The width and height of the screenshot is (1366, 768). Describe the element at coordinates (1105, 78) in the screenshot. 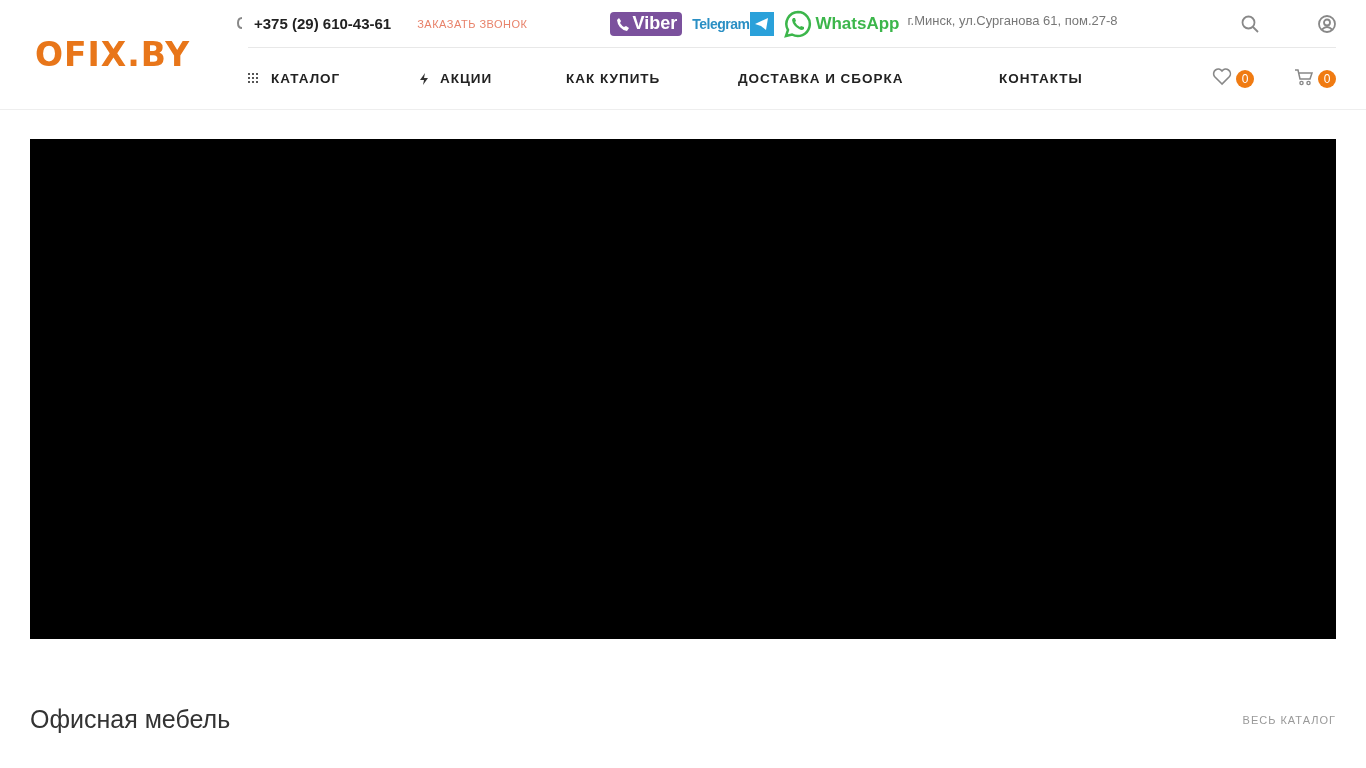

I see `nav-link: КОНТАКТЫ` at that location.